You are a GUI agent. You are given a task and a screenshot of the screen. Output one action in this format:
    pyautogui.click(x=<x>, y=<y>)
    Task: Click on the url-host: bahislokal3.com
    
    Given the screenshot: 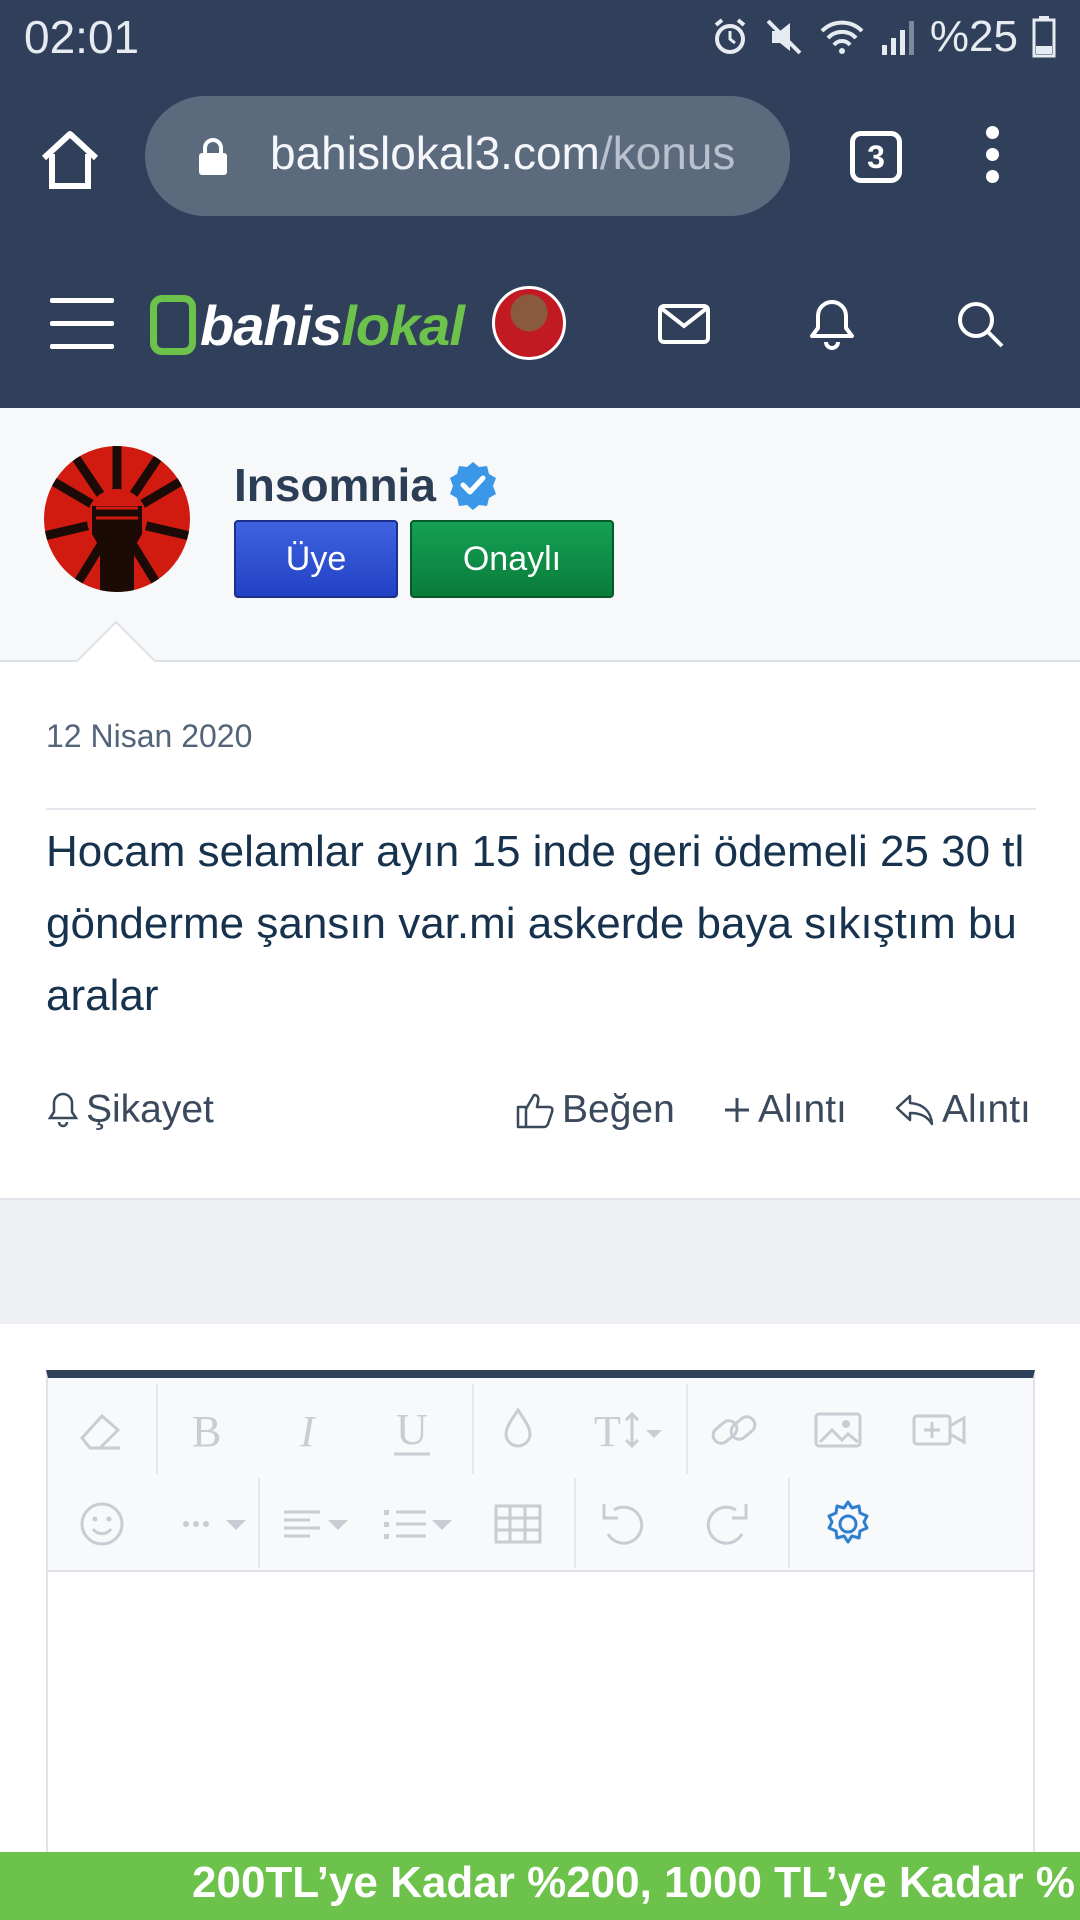 What is the action you would take?
    pyautogui.click(x=435, y=153)
    